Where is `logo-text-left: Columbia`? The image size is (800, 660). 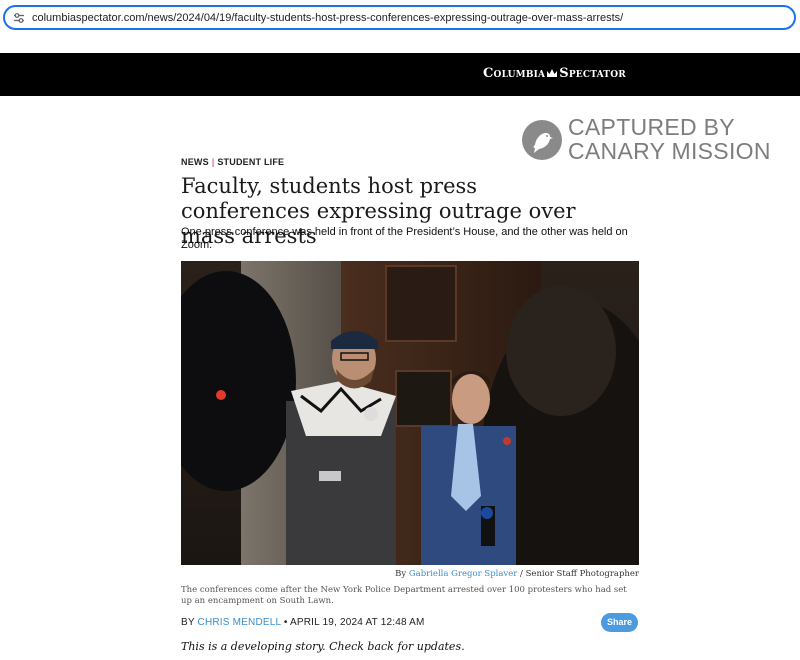 logo-text-left: Columbia is located at coordinates (514, 73).